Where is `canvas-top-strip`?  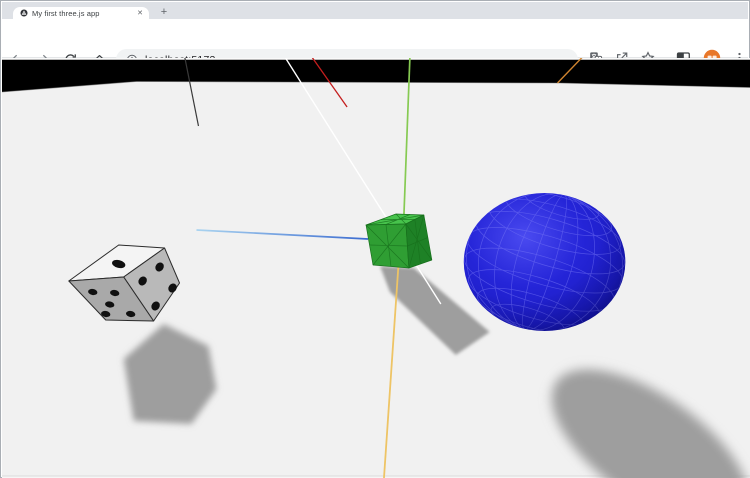
canvas-top-strip is located at coordinates (376, 59).